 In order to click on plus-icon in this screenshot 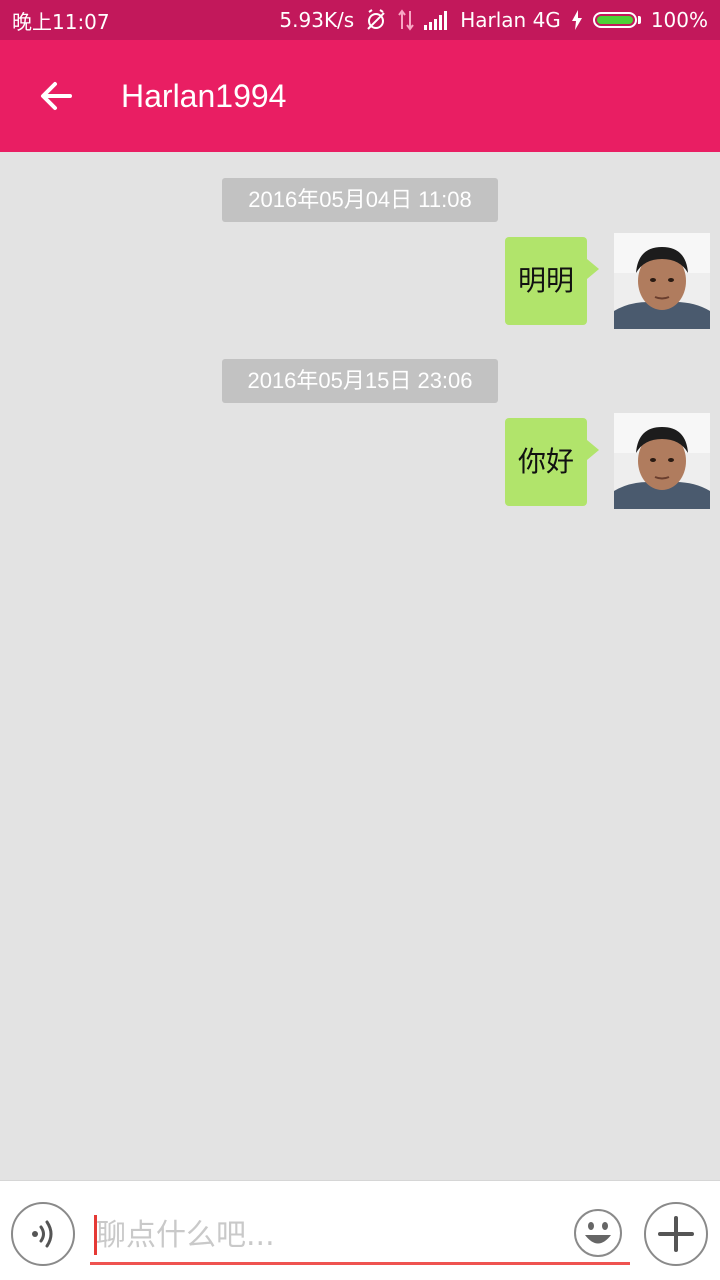, I will do `click(676, 1234)`.